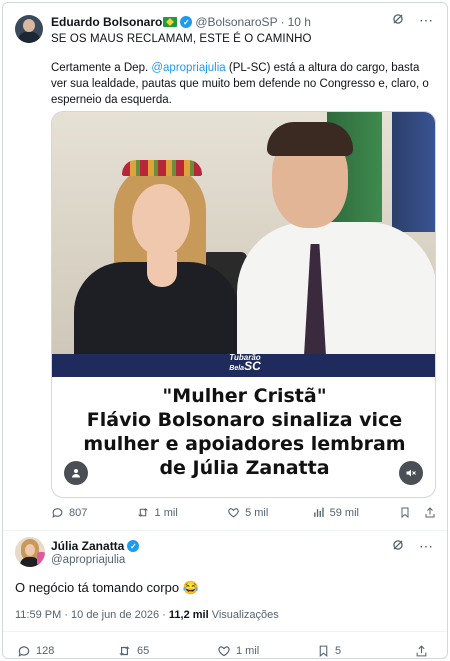 This screenshot has height=661, width=450. What do you see at coordinates (269, 512) in the screenshot?
I see `quoted-like-button: 5 mil` at bounding box center [269, 512].